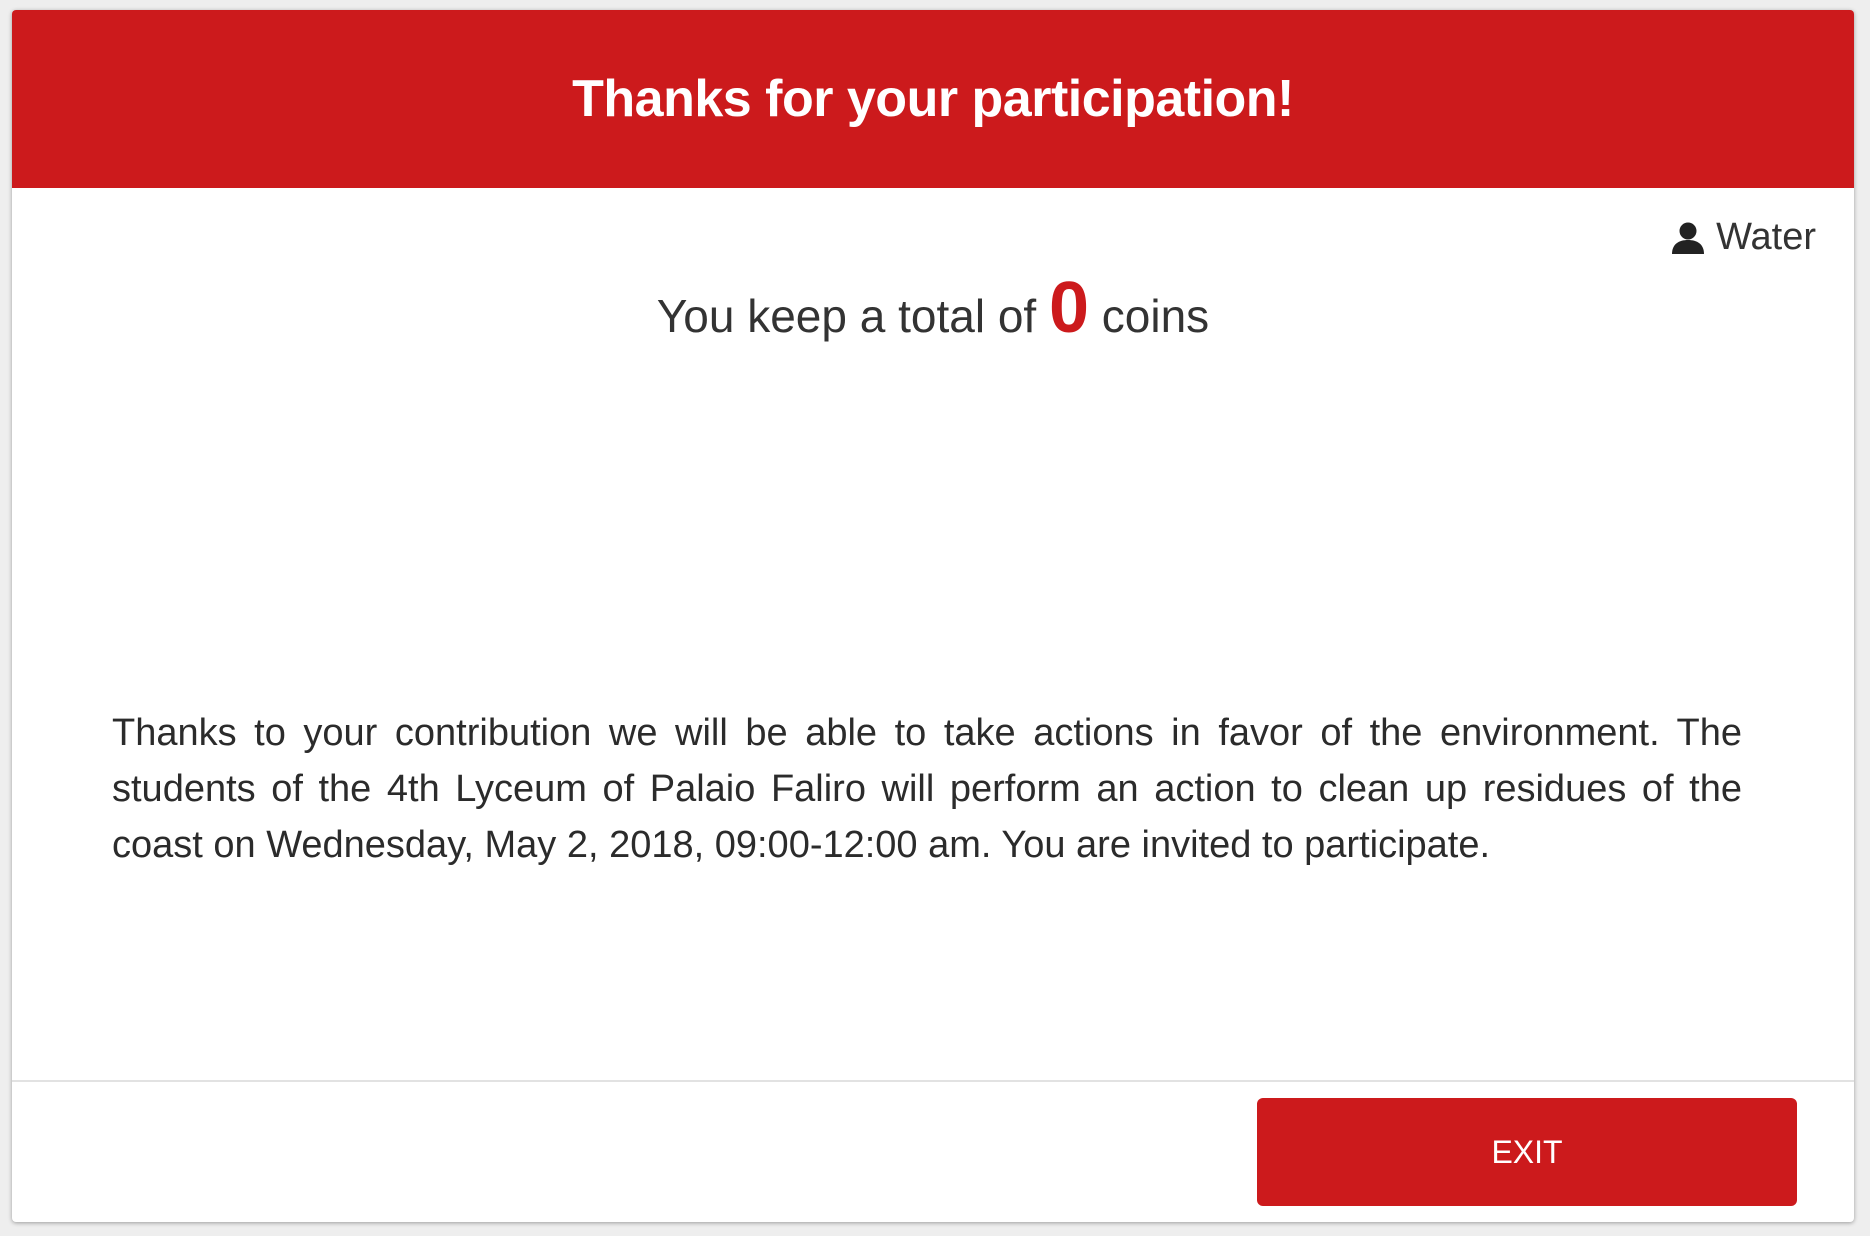  I want to click on coins-summary: You keep a total of 0 coins, so click(933, 308).